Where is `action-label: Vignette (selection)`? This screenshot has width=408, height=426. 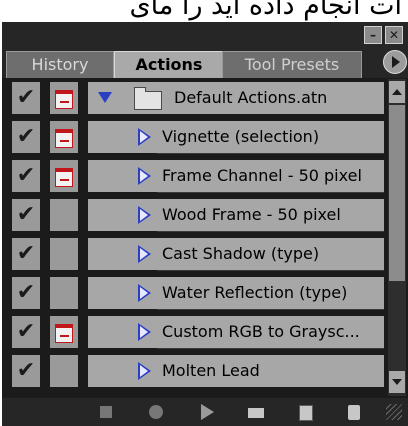
action-label: Vignette (selection) is located at coordinates (241, 136).